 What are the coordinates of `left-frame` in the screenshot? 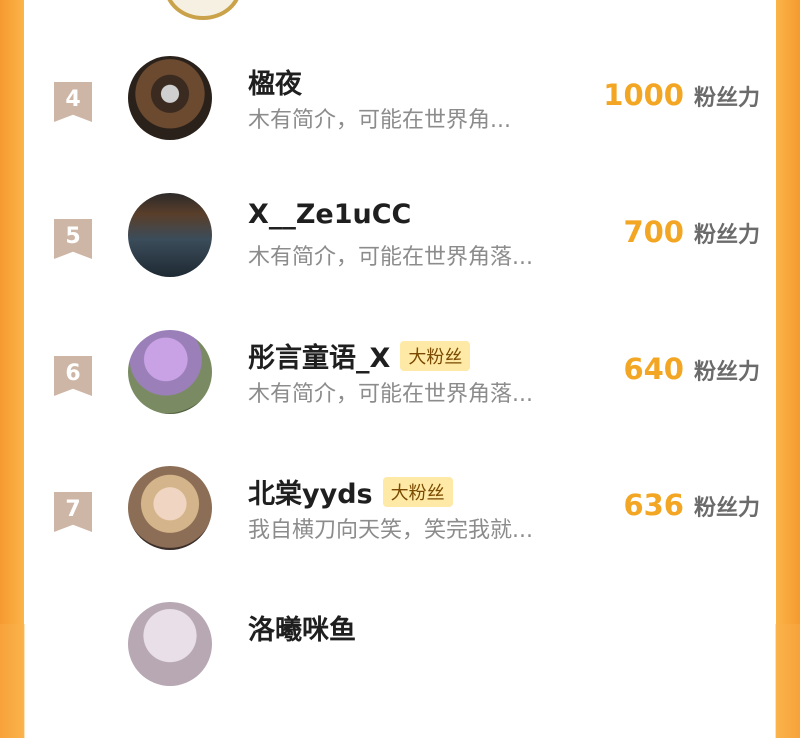 It's located at (12, 312).